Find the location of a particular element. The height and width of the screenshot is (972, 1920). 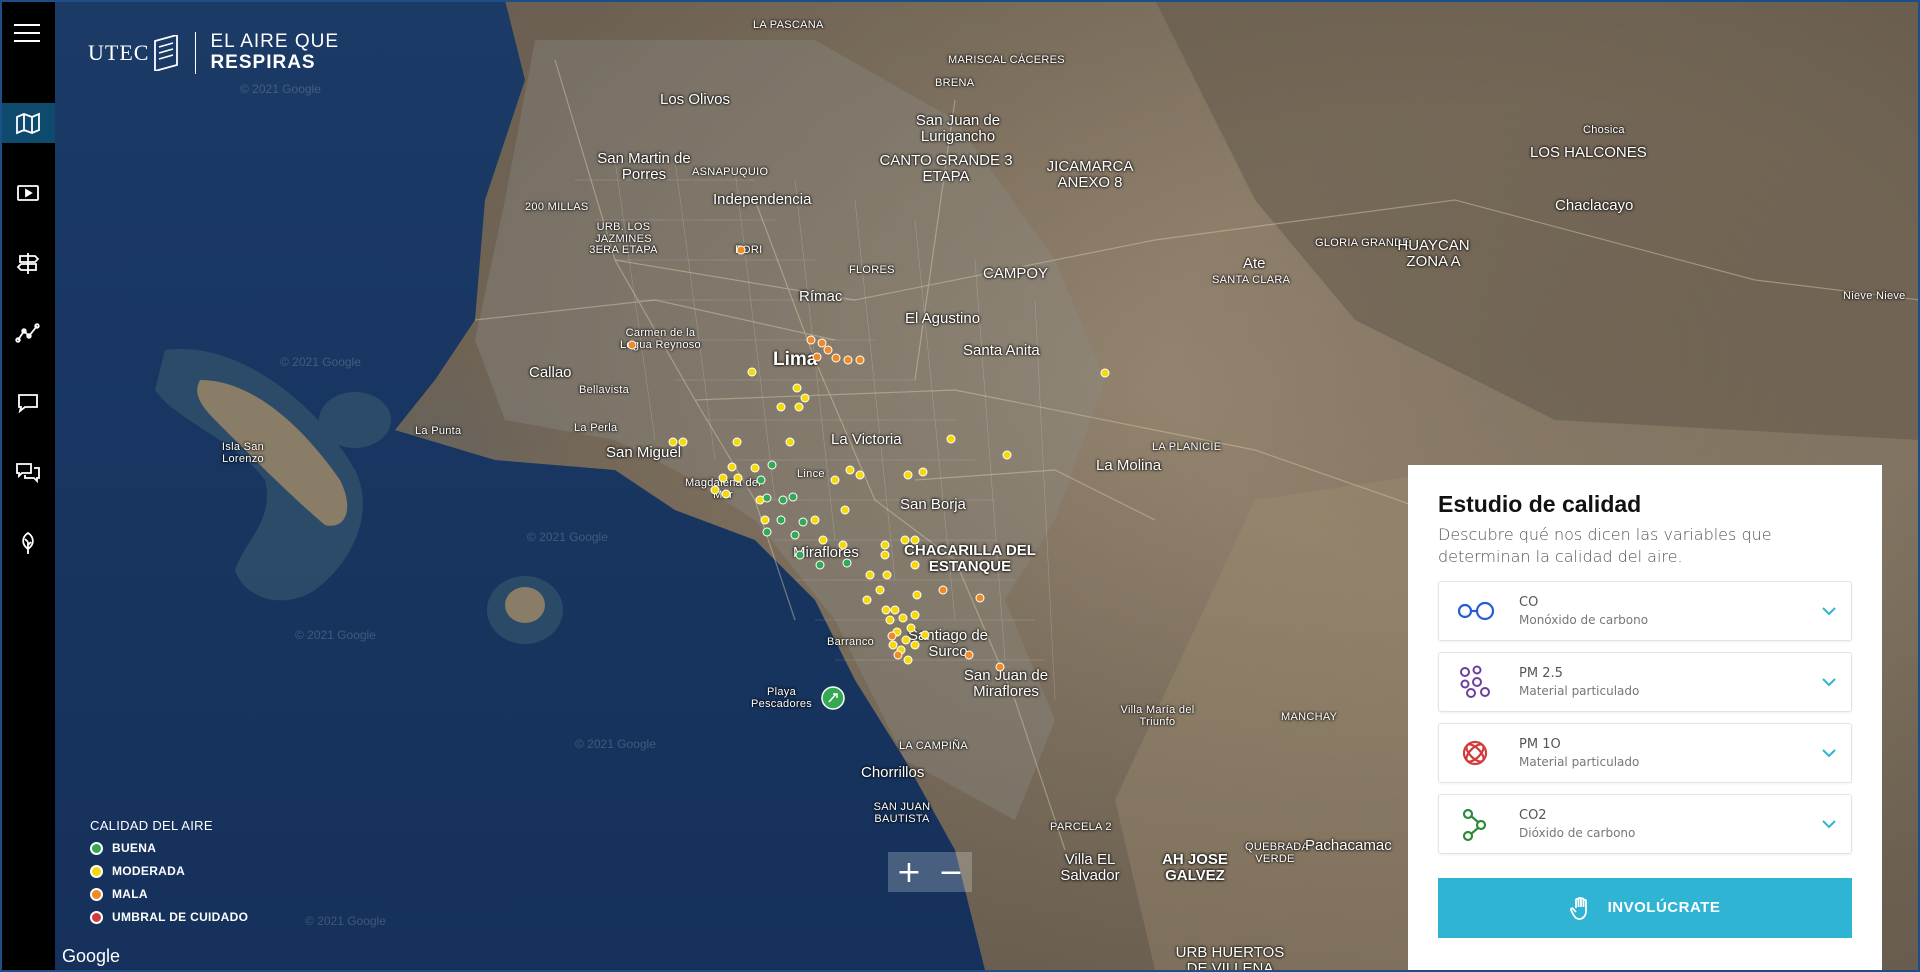

variable-co: CO Monóxido de carbono is located at coordinates (1645, 610).